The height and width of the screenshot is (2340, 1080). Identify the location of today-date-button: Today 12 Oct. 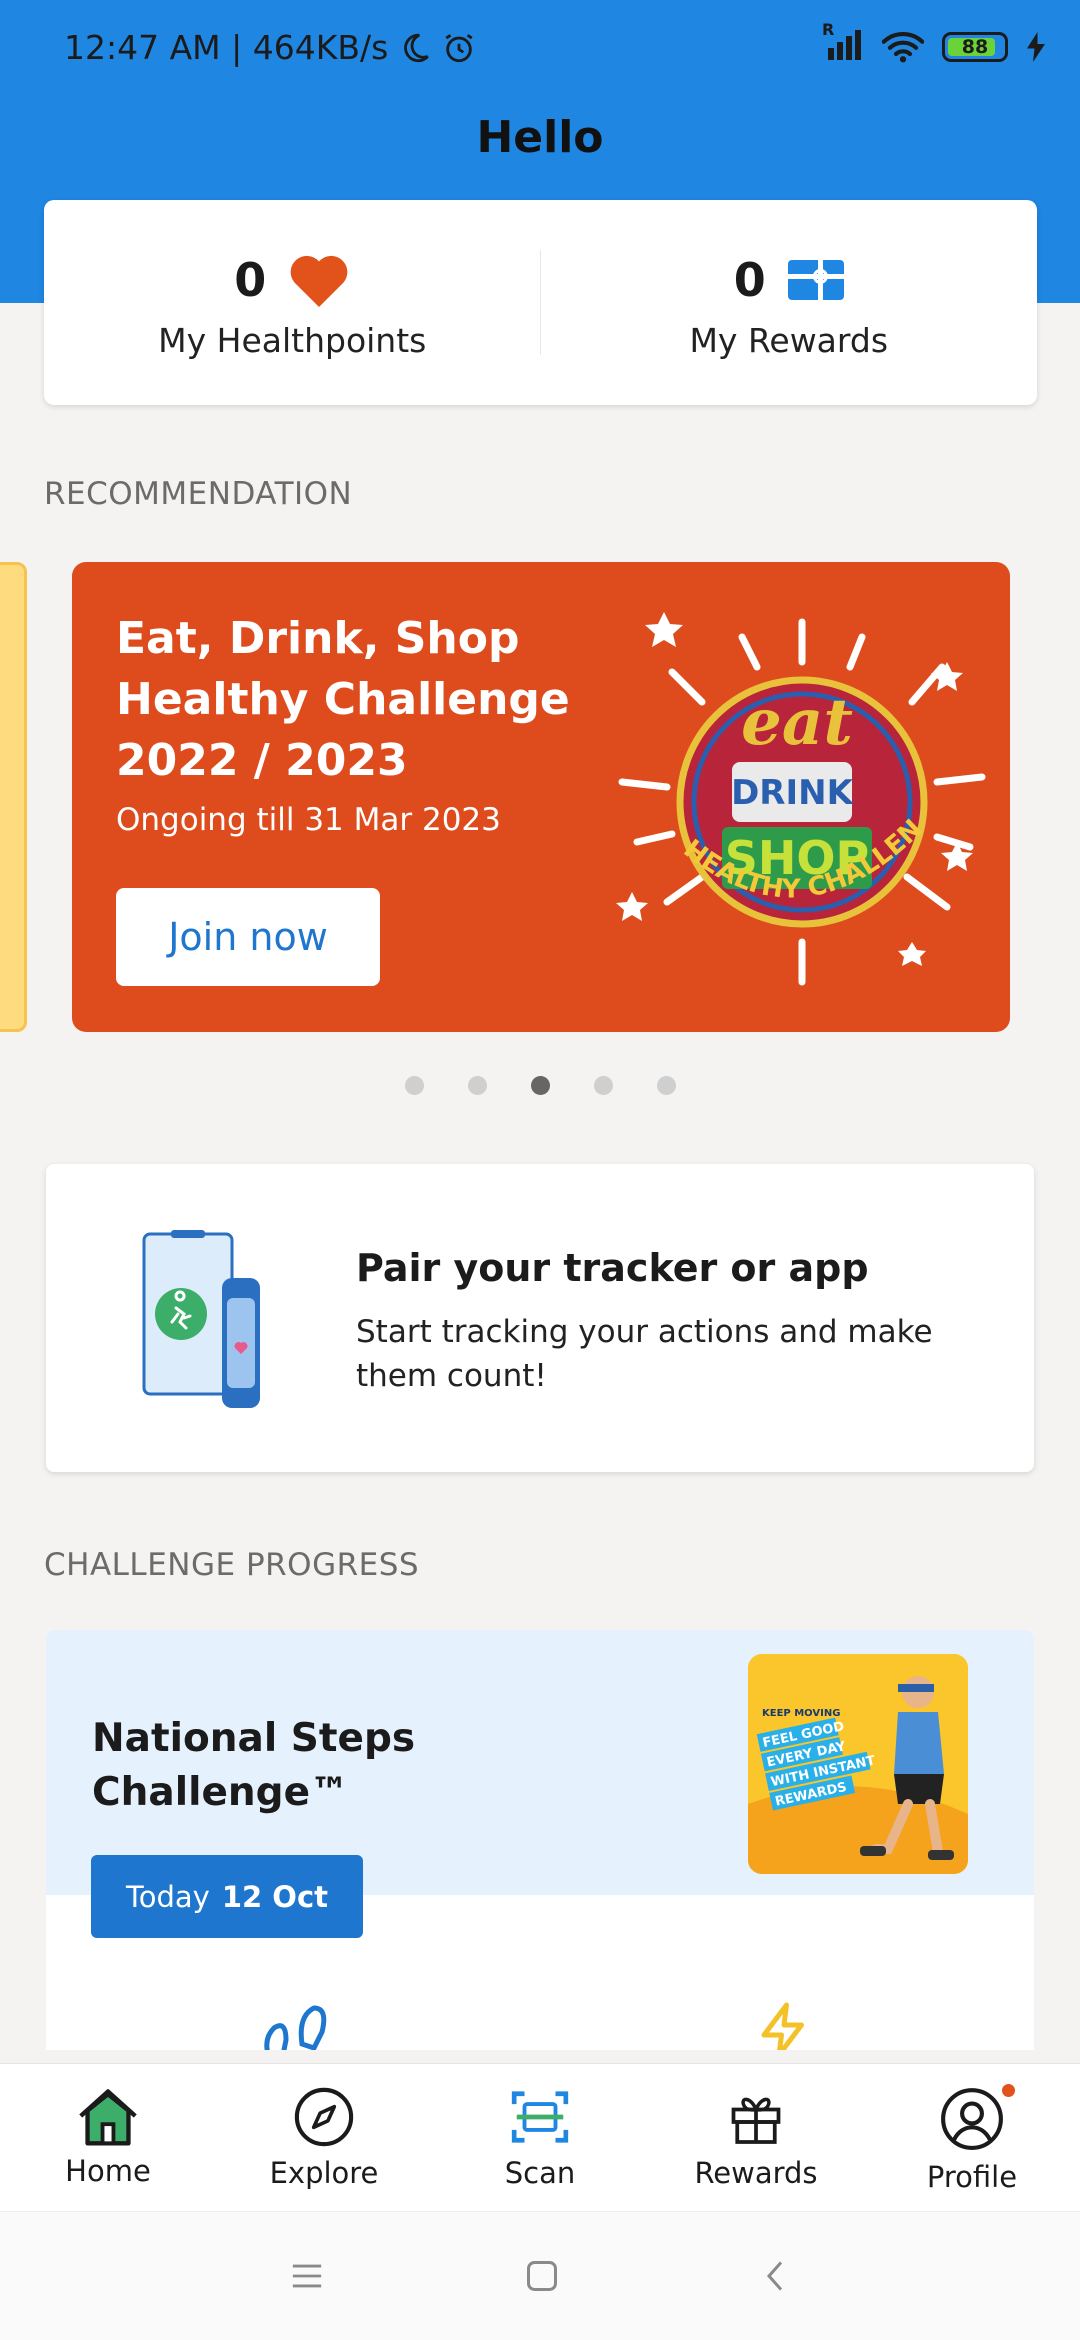
(227, 1896).